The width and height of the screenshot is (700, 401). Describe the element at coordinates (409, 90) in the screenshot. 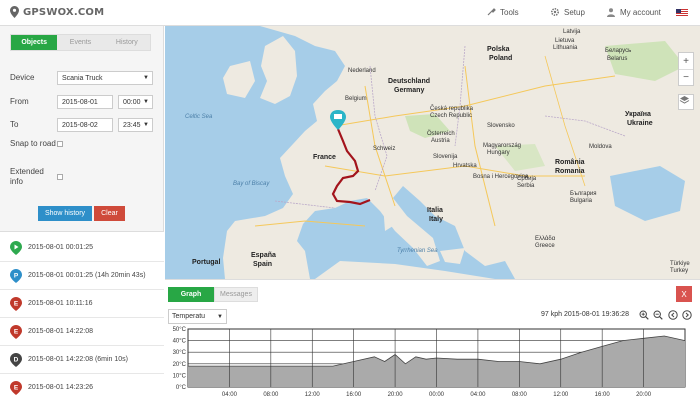

I see `map-label: Germany` at that location.